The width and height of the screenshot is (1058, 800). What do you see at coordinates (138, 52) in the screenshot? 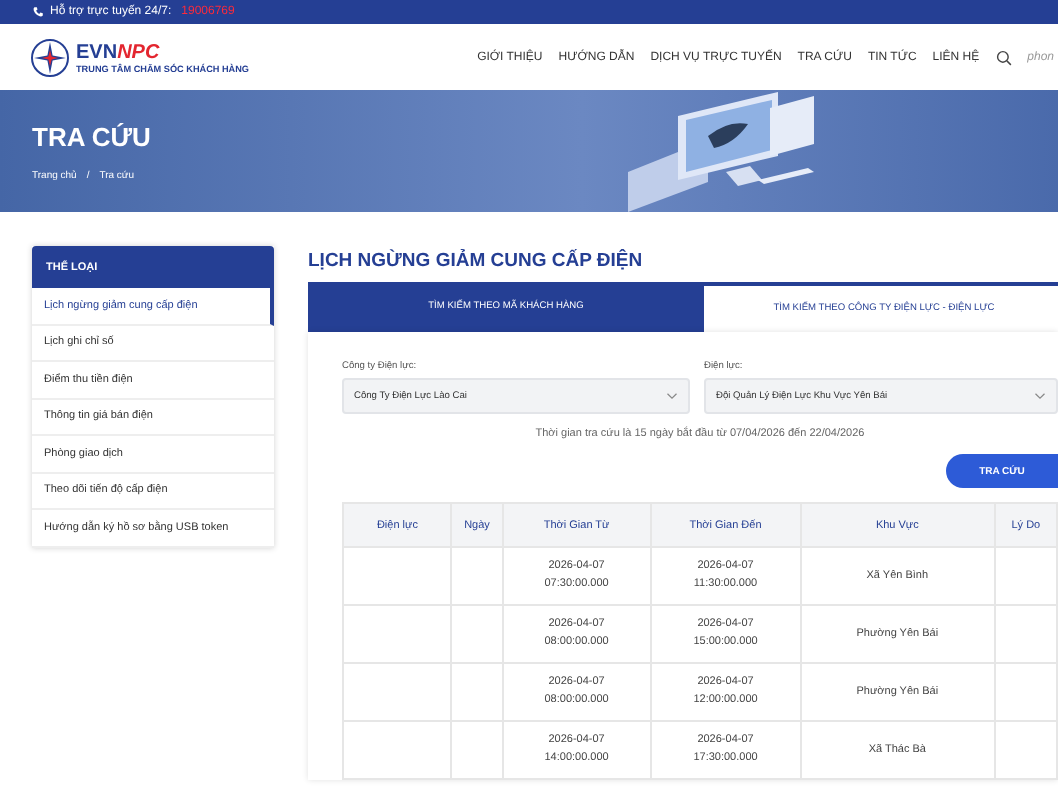
I see `logo-brand-suffix: NPC` at bounding box center [138, 52].